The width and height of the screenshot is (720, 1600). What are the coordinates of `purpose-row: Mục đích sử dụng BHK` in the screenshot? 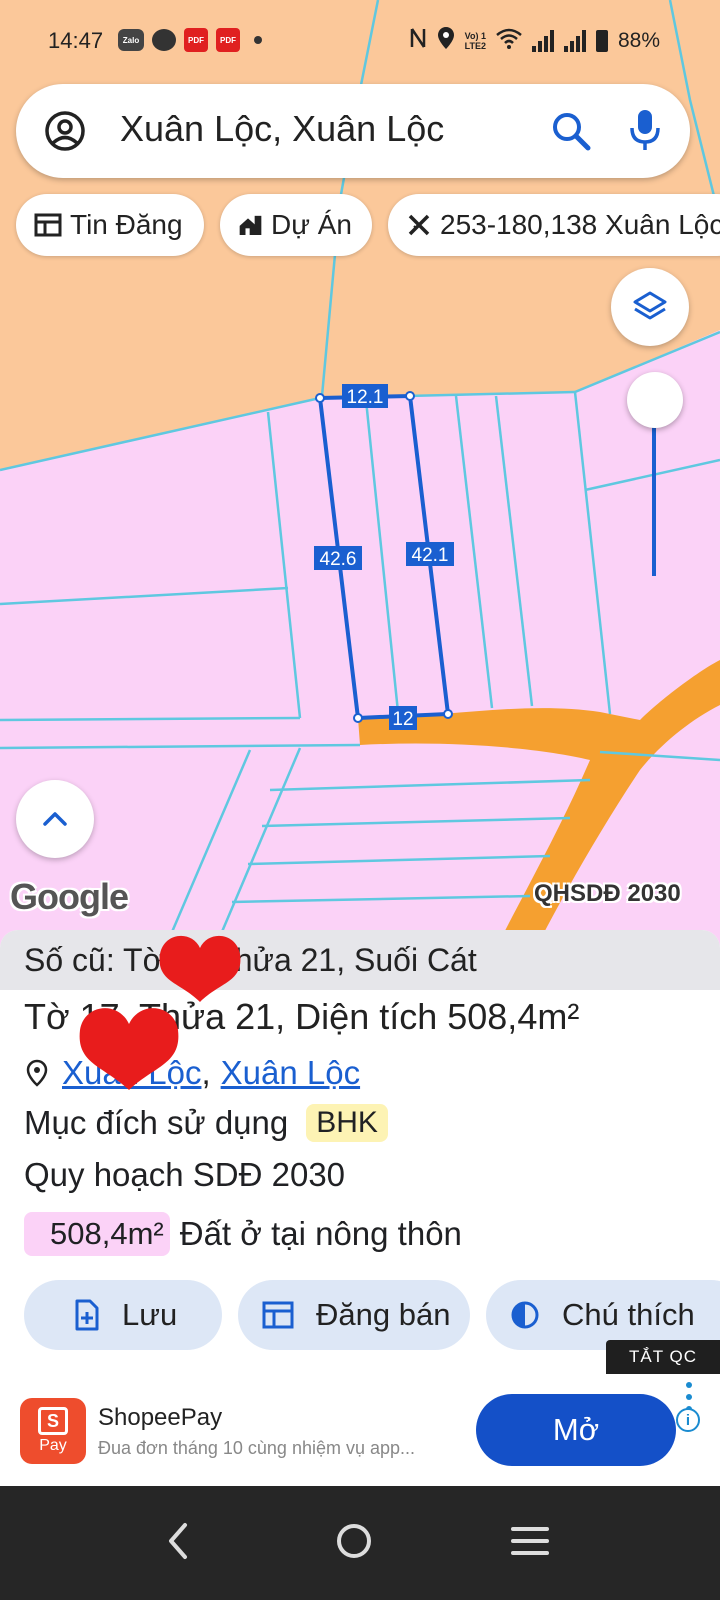 It's located at (206, 1123).